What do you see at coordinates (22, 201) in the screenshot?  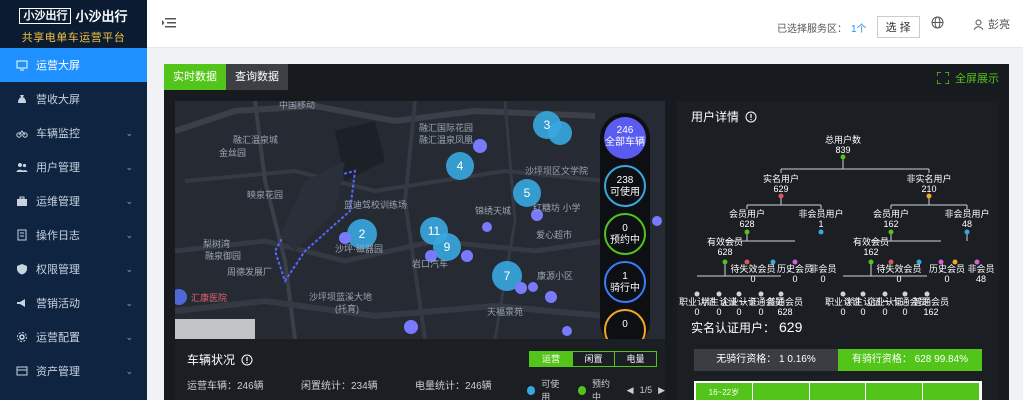 I see `toolbox-icon` at bounding box center [22, 201].